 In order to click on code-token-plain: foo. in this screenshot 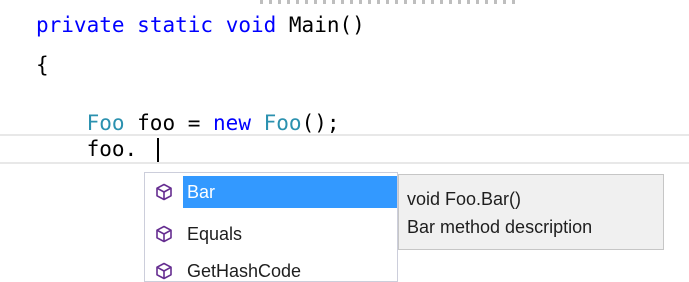, I will do `click(87, 149)`.